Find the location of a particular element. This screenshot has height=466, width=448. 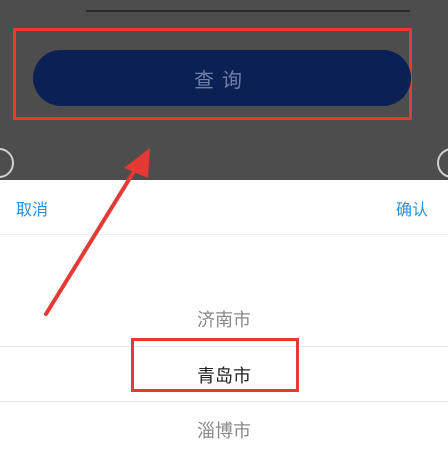

picker-toolbar: 取消 确认 is located at coordinates (224, 207).